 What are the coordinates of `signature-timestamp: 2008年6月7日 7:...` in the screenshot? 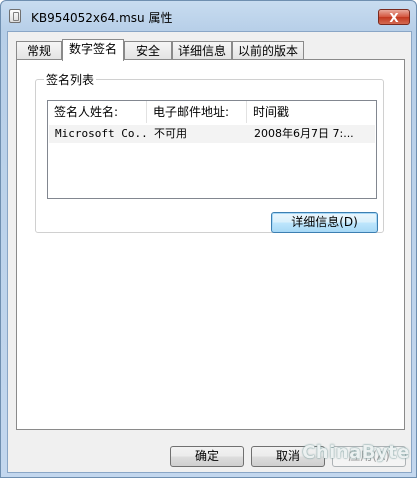 It's located at (304, 133).